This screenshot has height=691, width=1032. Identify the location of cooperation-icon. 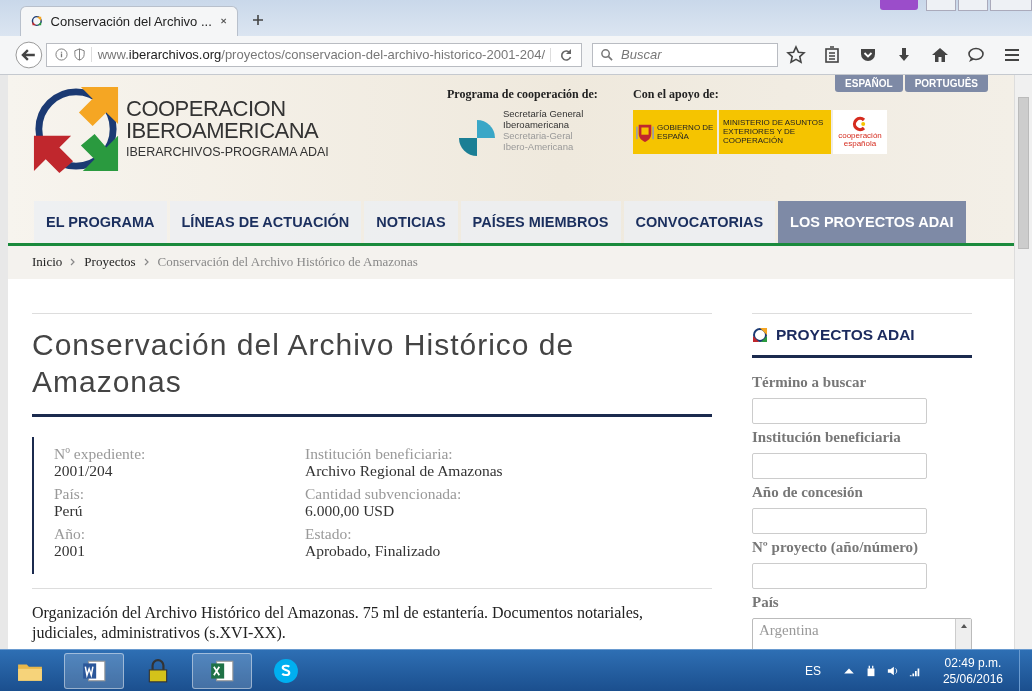
(860, 123).